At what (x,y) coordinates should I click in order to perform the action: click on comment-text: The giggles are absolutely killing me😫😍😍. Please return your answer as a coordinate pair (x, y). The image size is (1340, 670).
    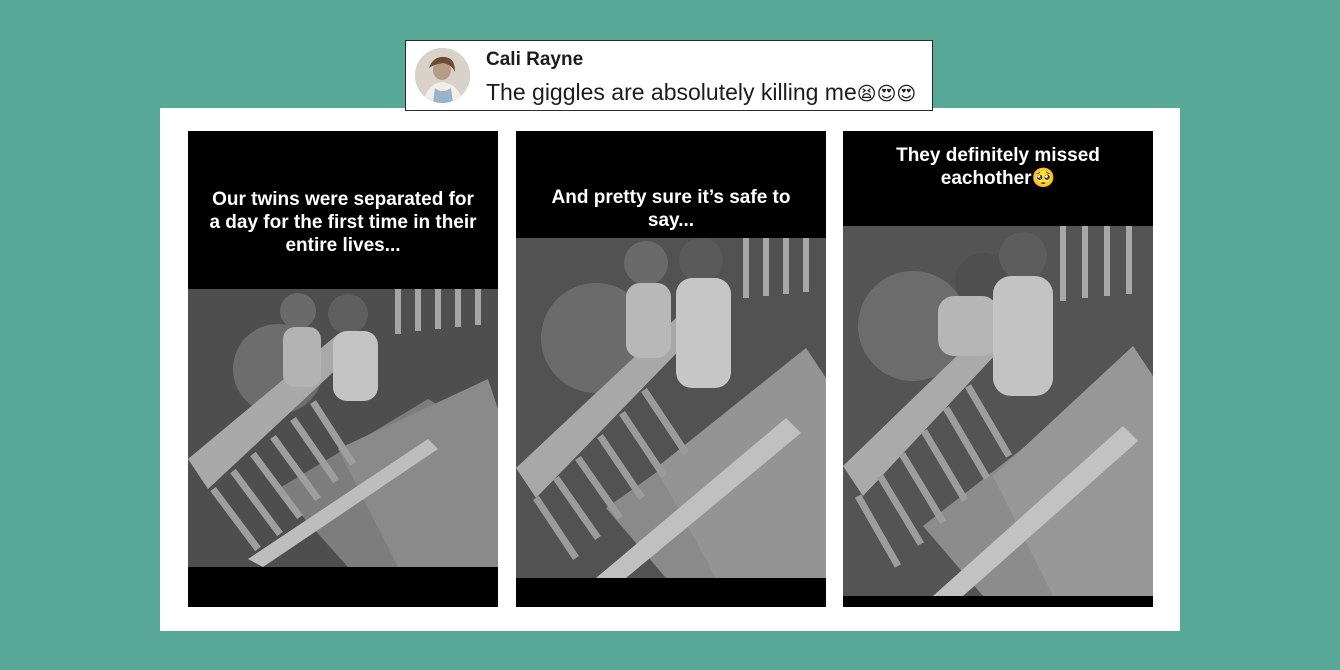
    Looking at the image, I should click on (701, 92).